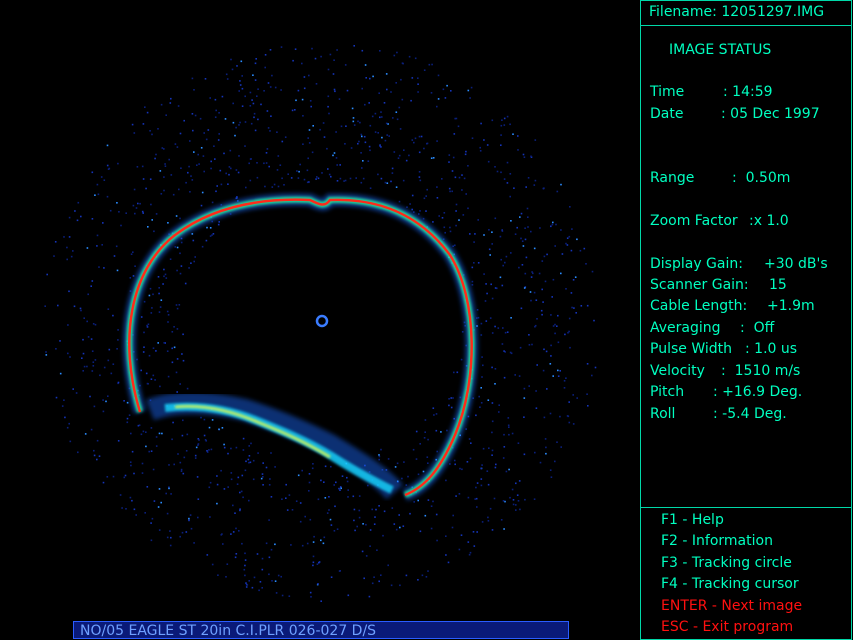 The width and height of the screenshot is (853, 640). Describe the element at coordinates (775, 114) in the screenshot. I see `date-value: 05 Dec 1997` at that location.